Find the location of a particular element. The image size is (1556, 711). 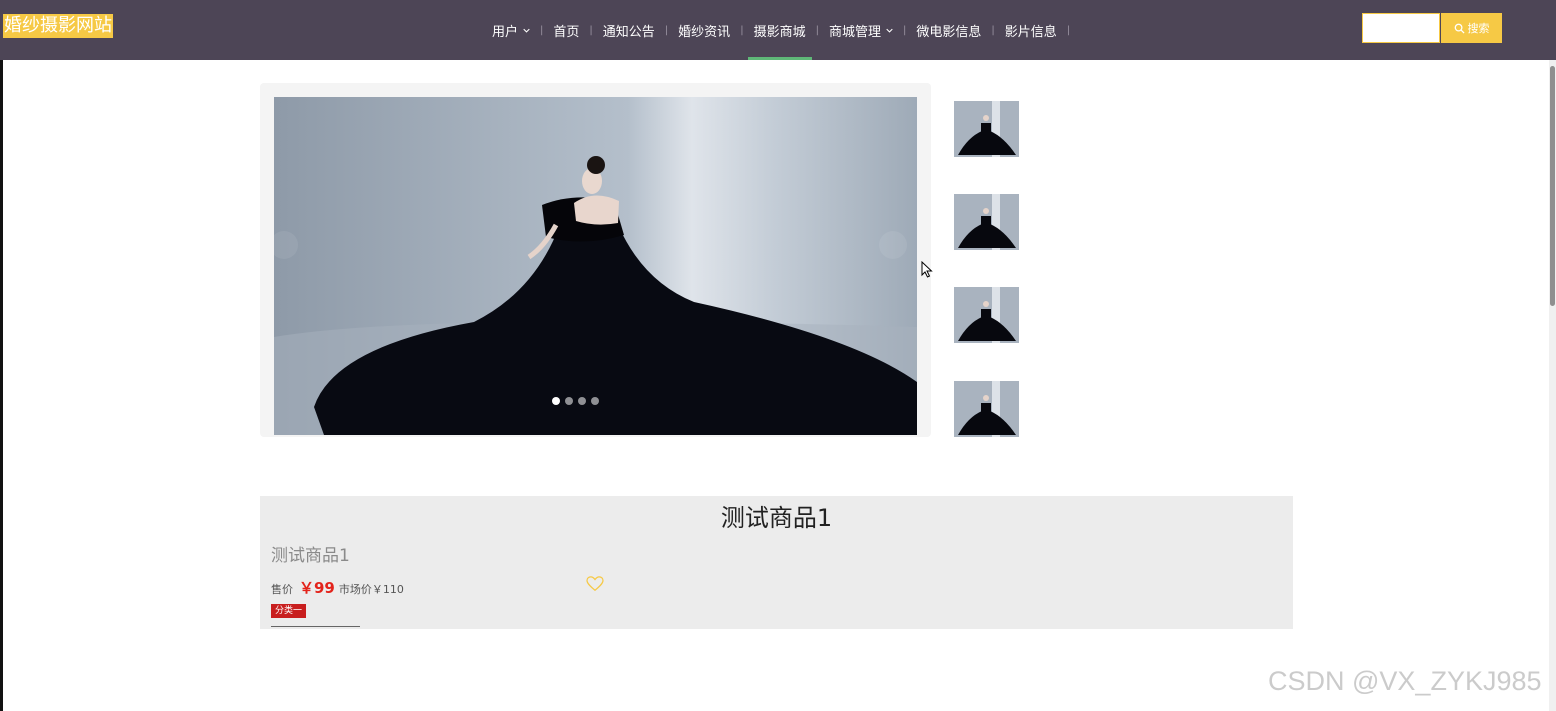

nav-item-shop-manage: 商城管理 is located at coordinates (861, 30).